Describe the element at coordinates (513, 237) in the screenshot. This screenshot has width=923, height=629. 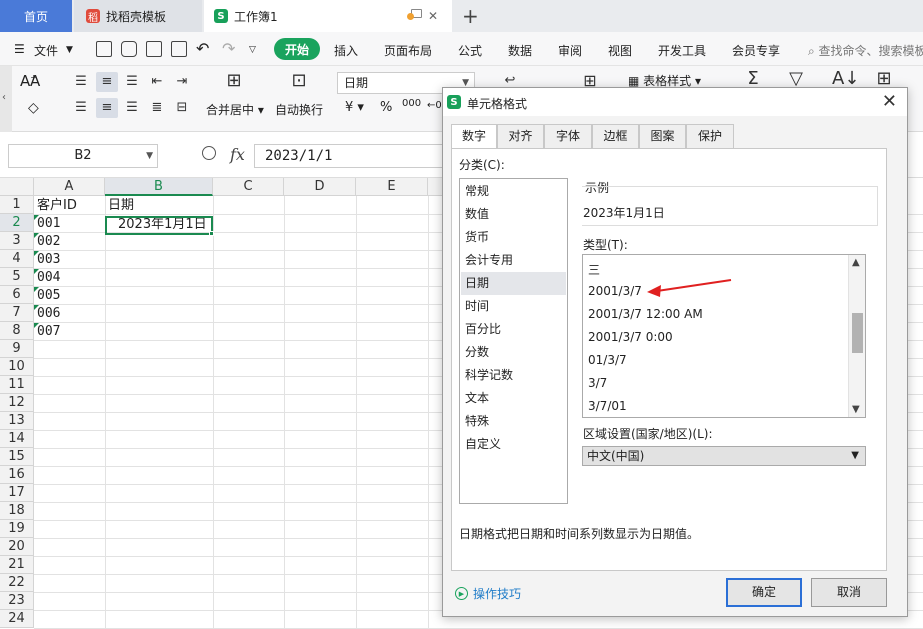
I see `category-currency: 货币` at that location.